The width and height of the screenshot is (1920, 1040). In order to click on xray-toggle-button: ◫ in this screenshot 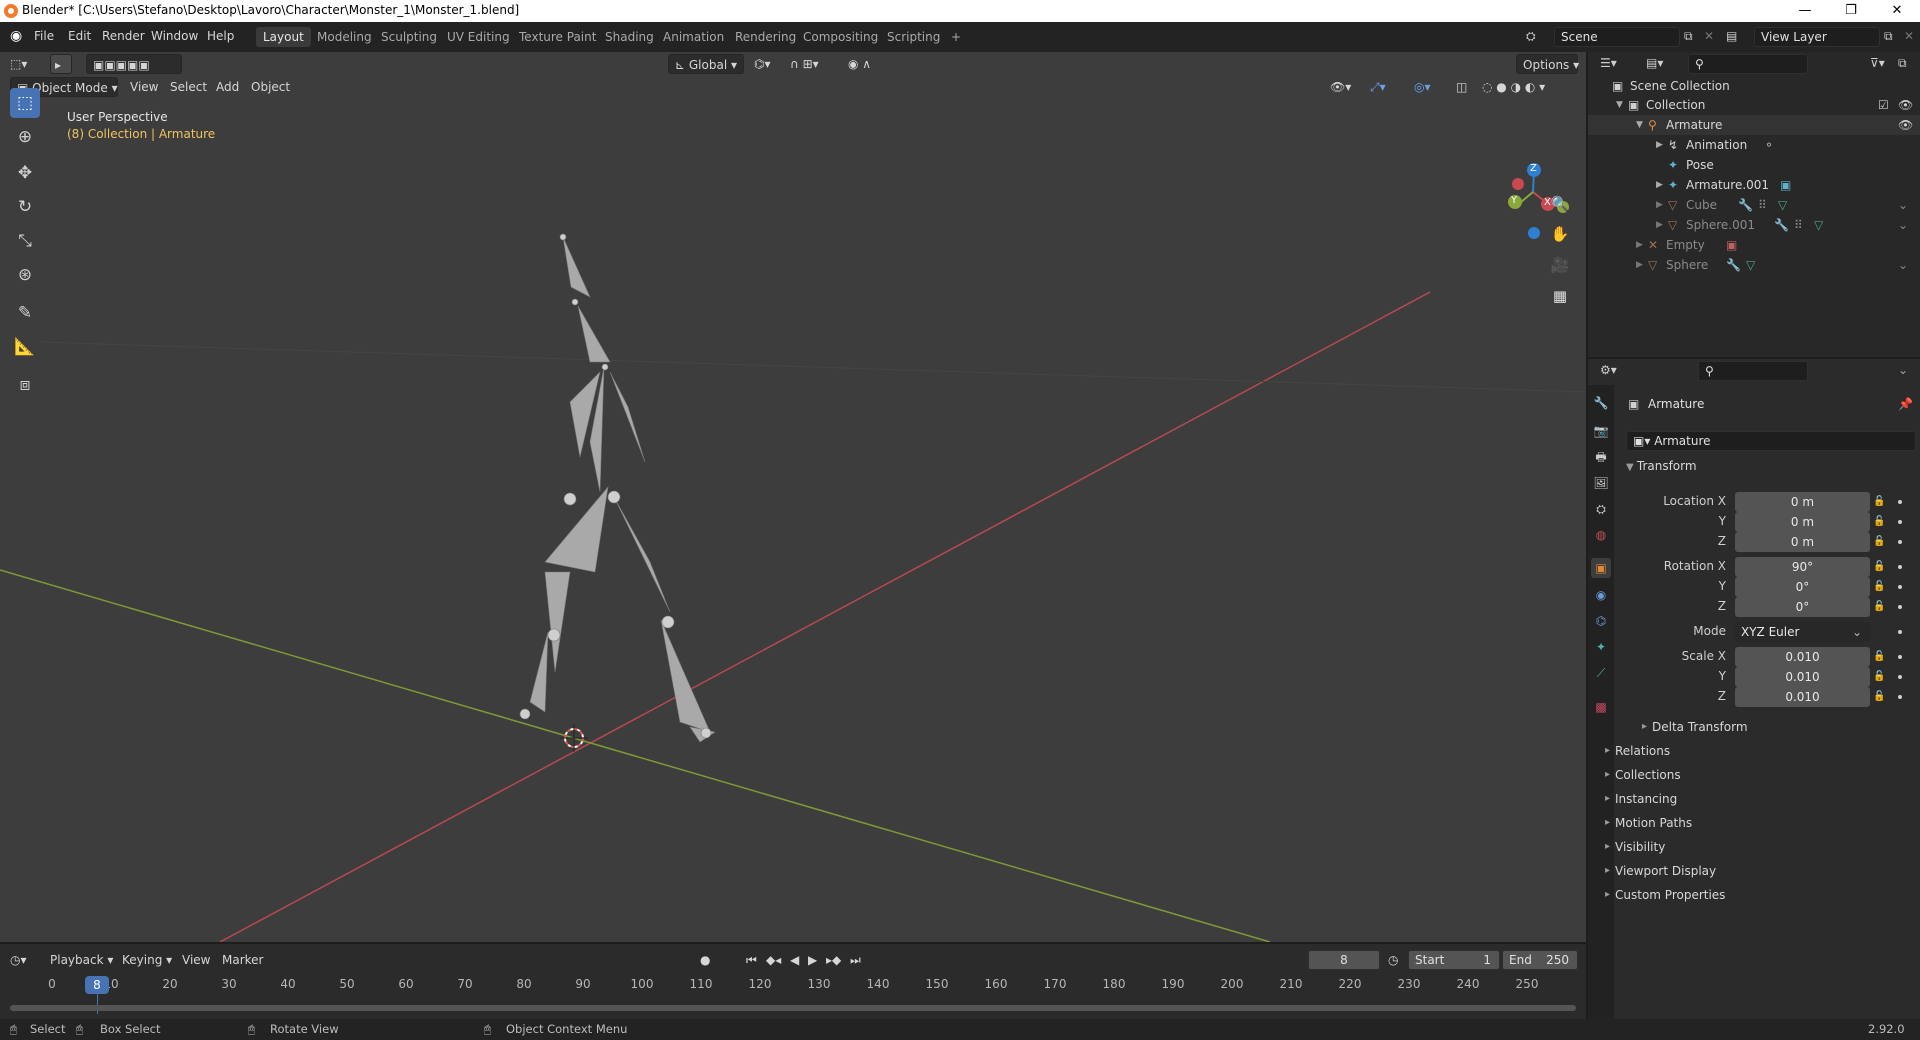, I will do `click(1466, 87)`.